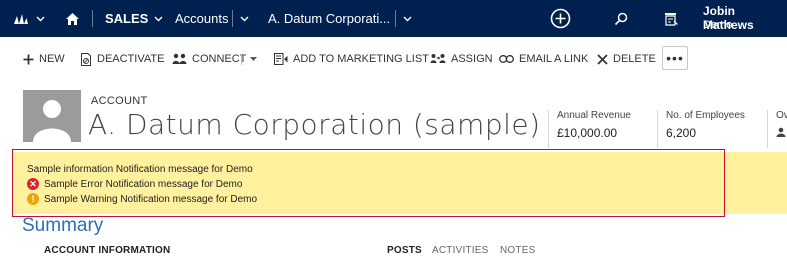 This screenshot has width=787, height=263. I want to click on deactivate-icon, so click(86, 59).